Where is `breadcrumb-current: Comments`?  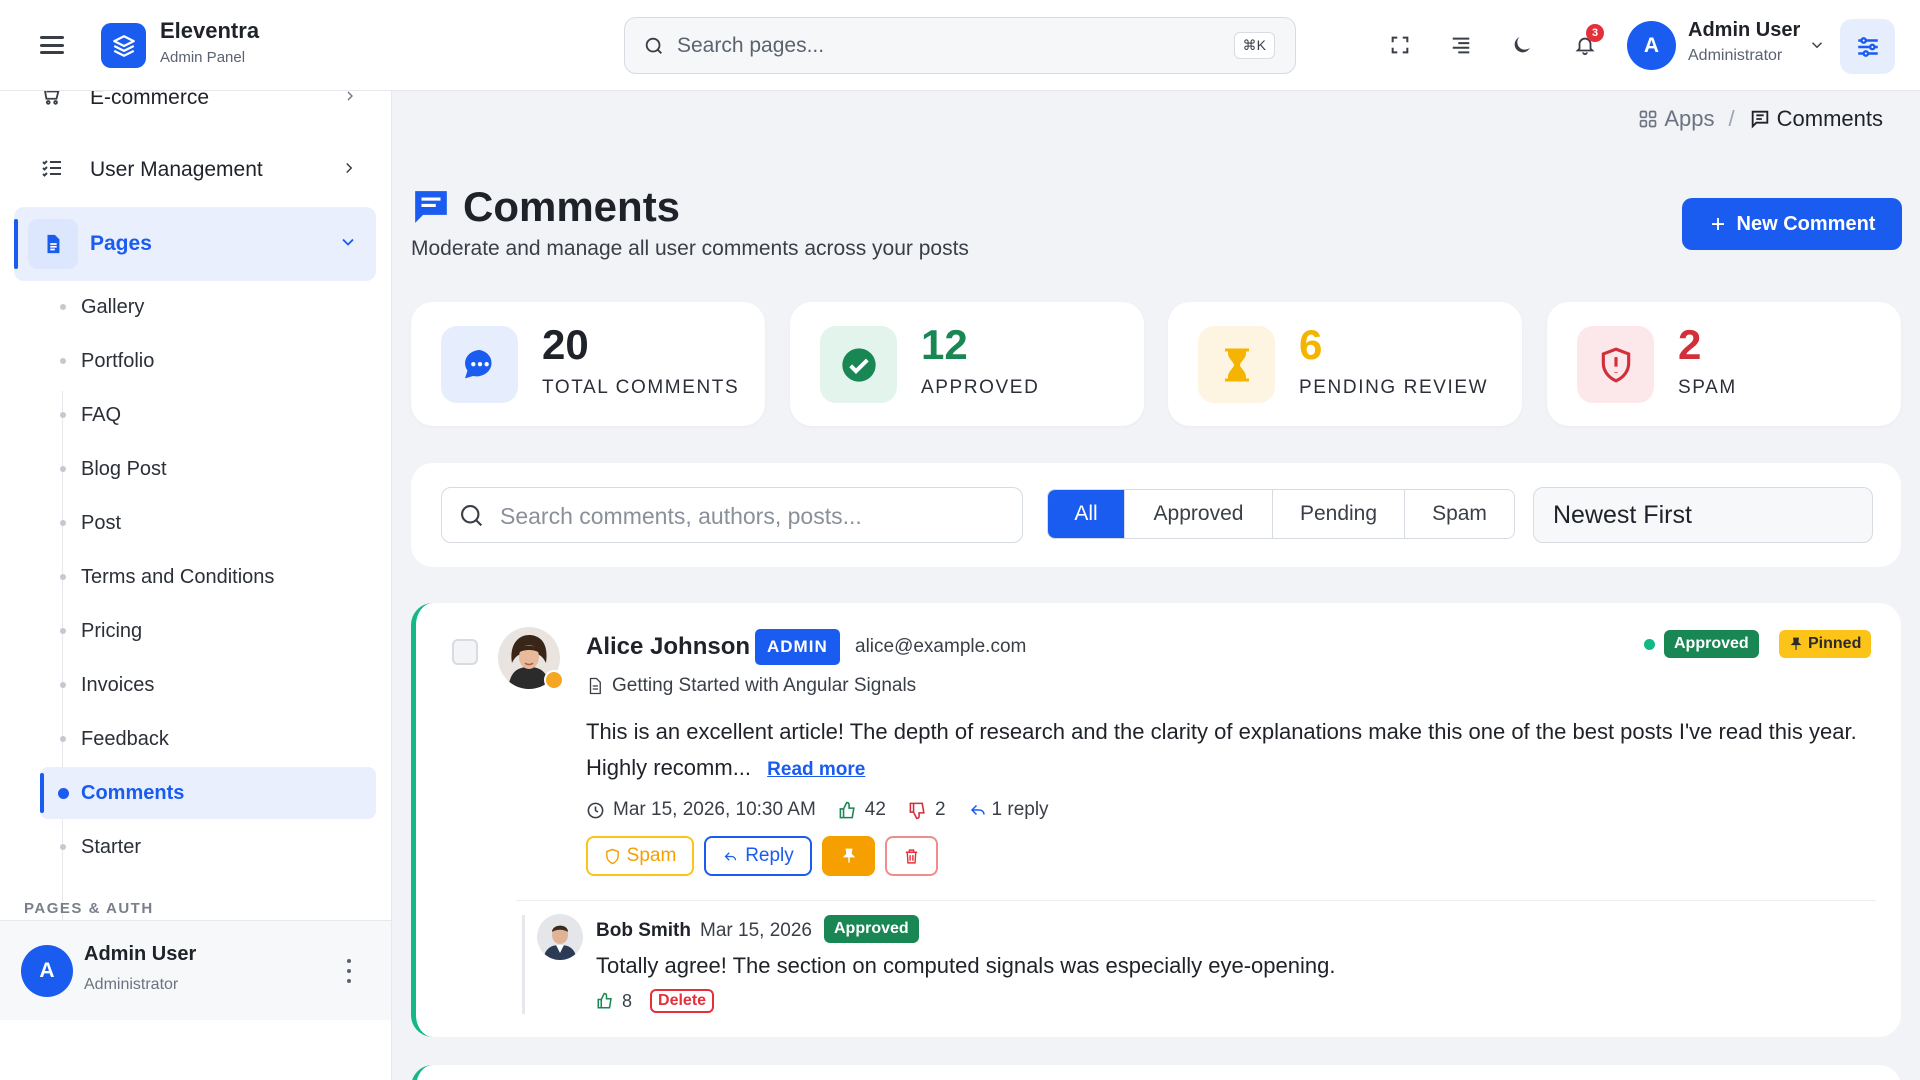 breadcrumb-current: Comments is located at coordinates (1816, 119).